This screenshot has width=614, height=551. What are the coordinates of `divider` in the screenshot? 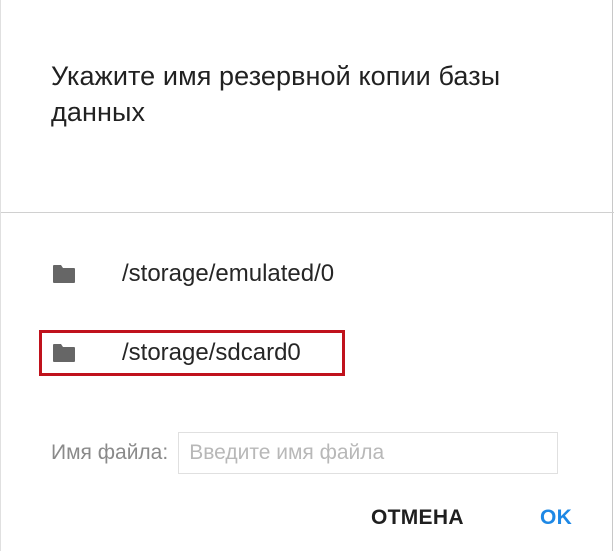 It's located at (307, 212).